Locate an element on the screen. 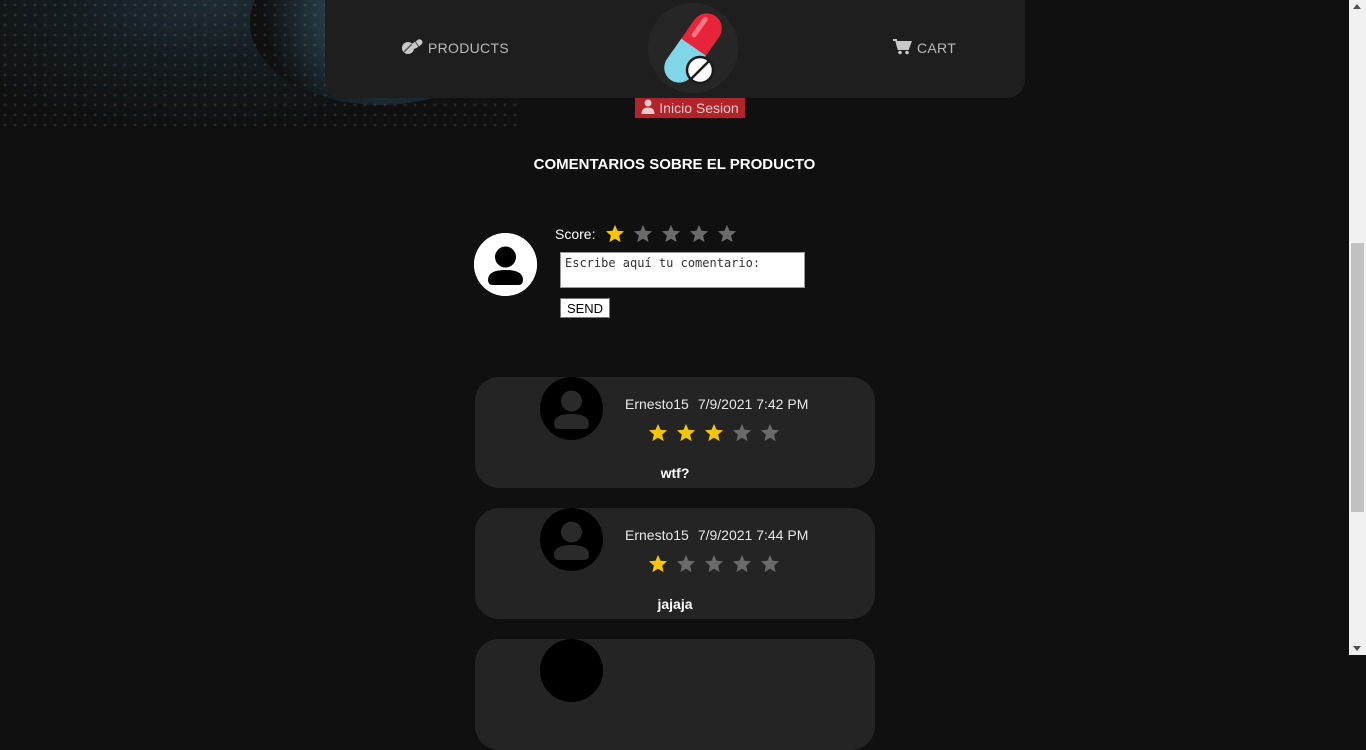 This screenshot has height=750, width=1366. scrollbar-thumb is located at coordinates (1357, 377).